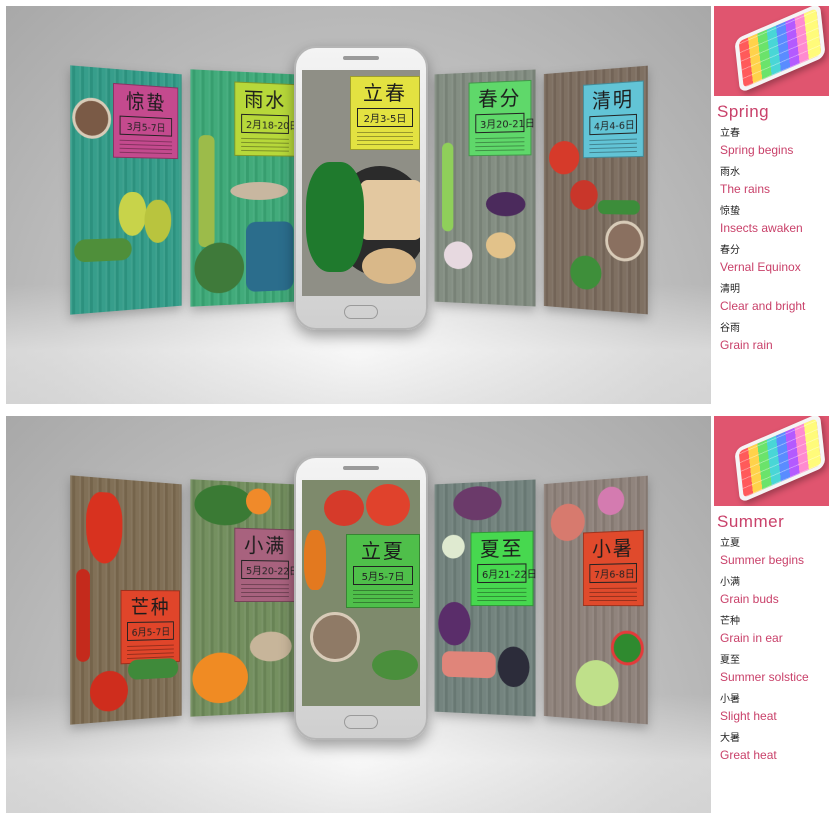  Describe the element at coordinates (745, 189) in the screenshot. I see `term-english: The rains` at that location.